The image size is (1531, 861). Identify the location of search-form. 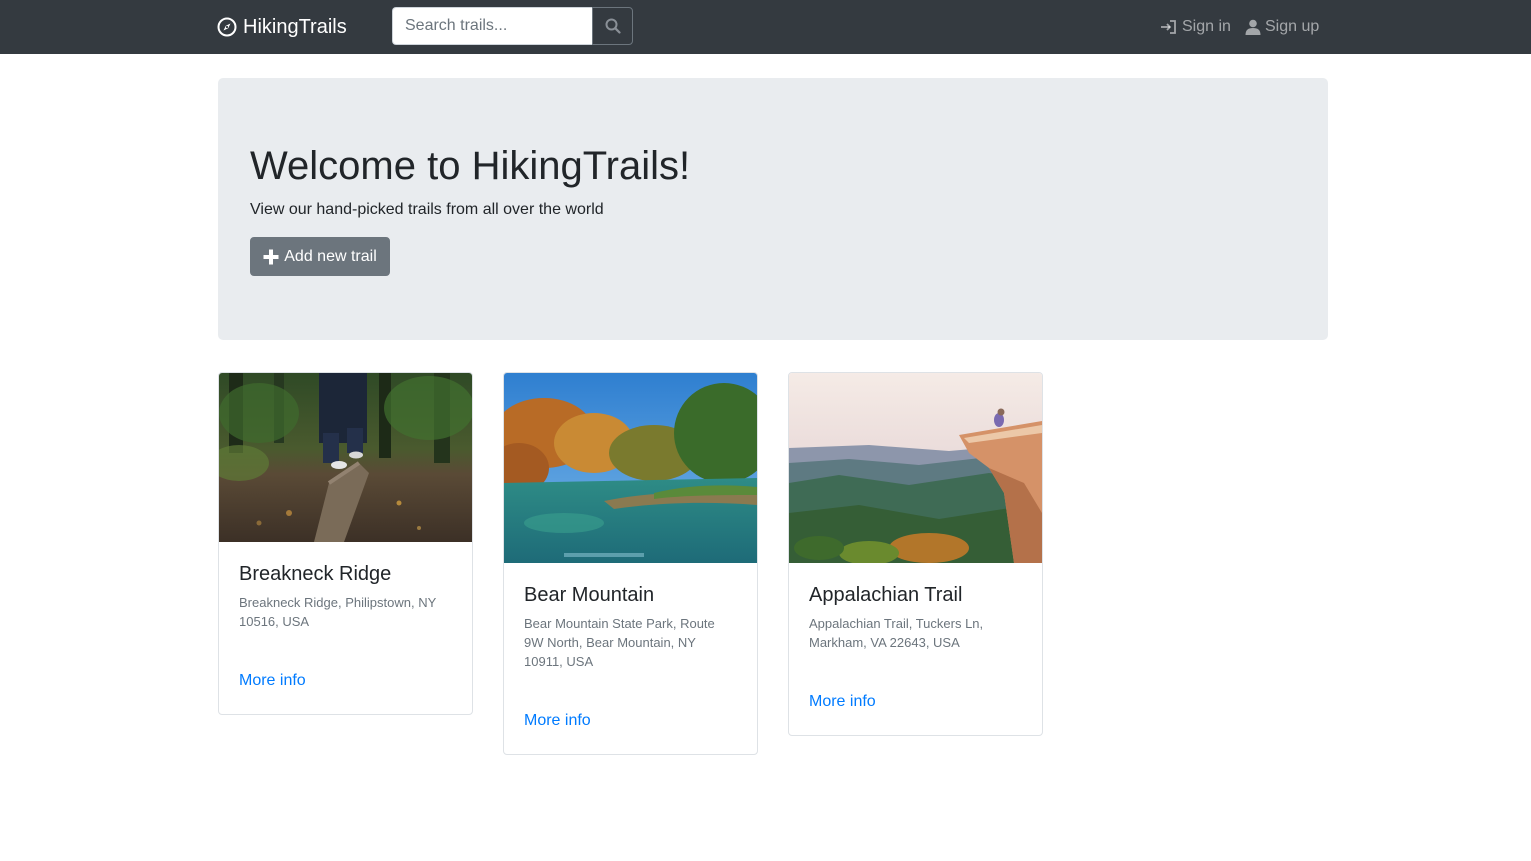
(512, 26).